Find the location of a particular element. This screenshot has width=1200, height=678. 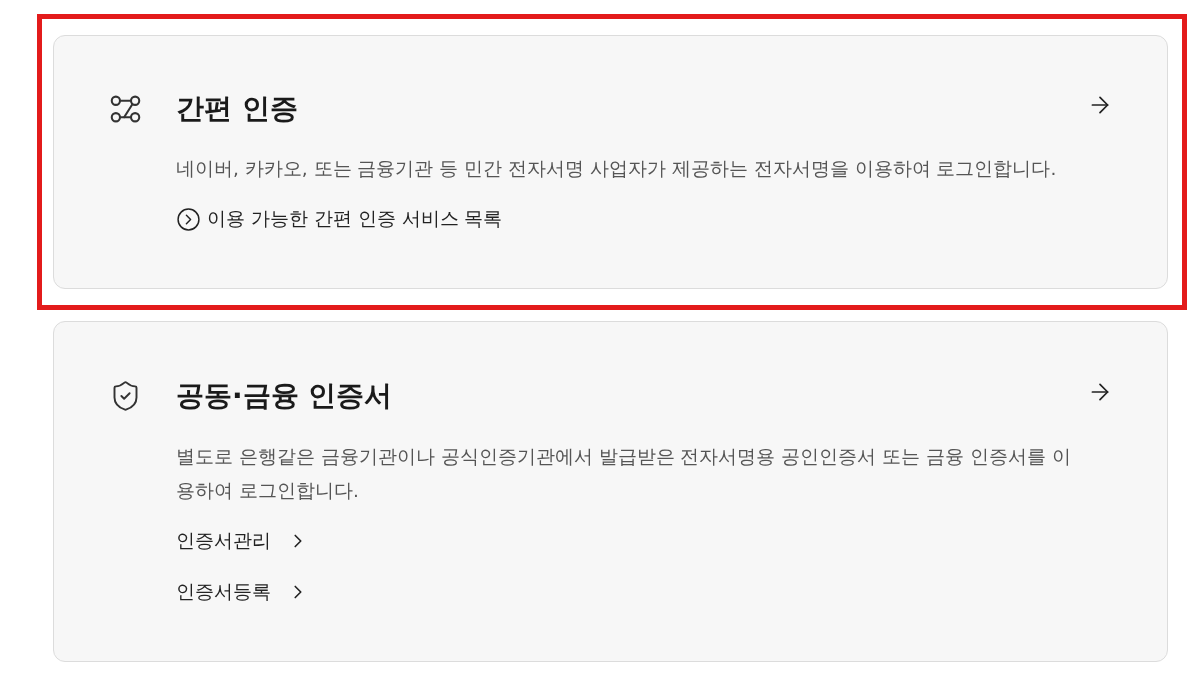

card-description: 별도로 은행같은 금융기관이나 공식인증기관에서 발급받은 전자서명용 공인인증서 또는 금융 인증서를 이용하여 로그인합니다. is located at coordinates (624, 474).